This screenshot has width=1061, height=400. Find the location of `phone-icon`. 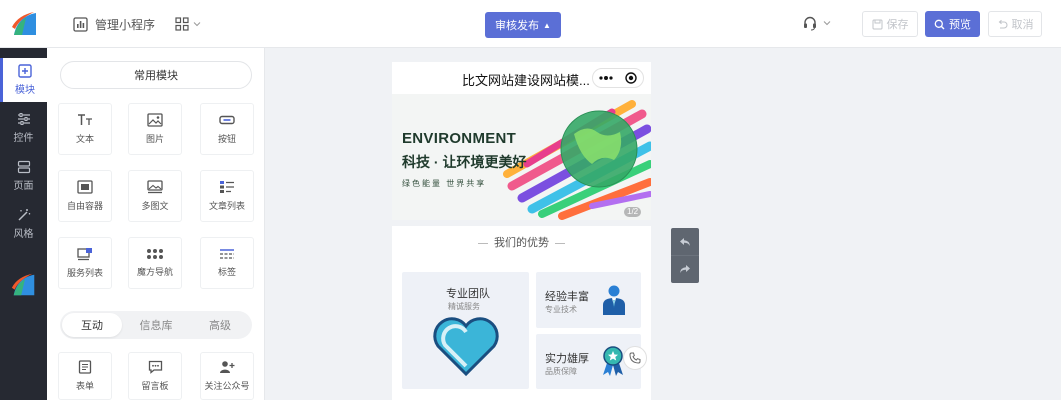

phone-icon is located at coordinates (635, 358).